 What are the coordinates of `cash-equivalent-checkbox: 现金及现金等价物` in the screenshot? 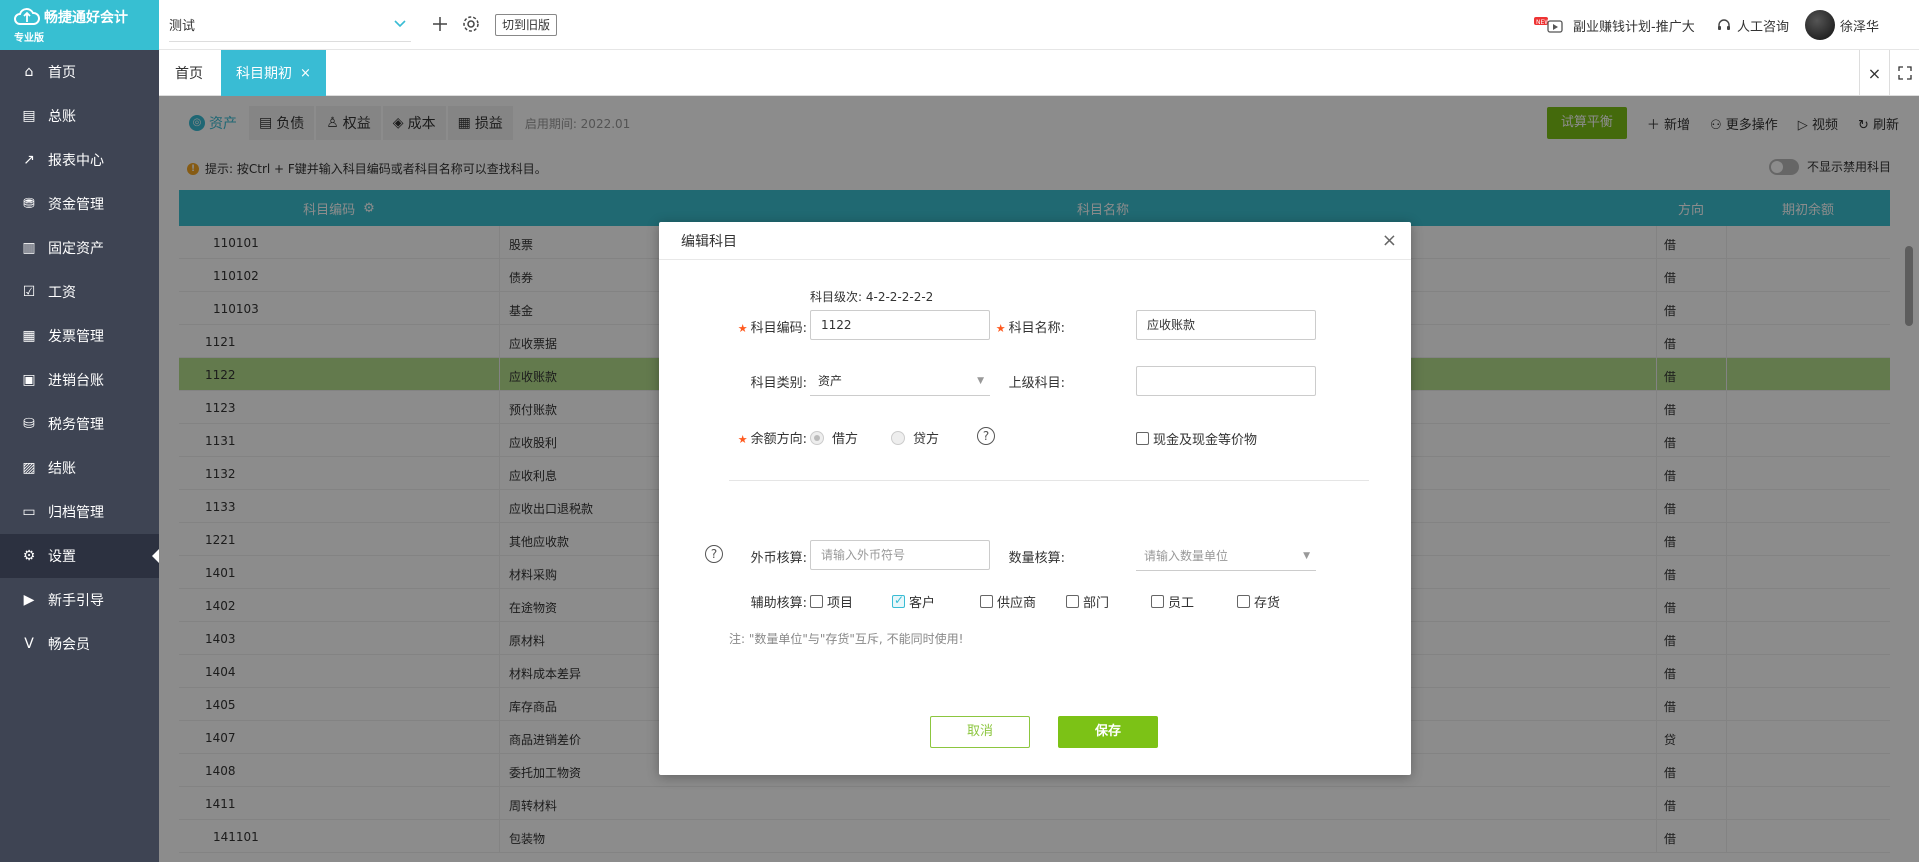 It's located at (1196, 438).